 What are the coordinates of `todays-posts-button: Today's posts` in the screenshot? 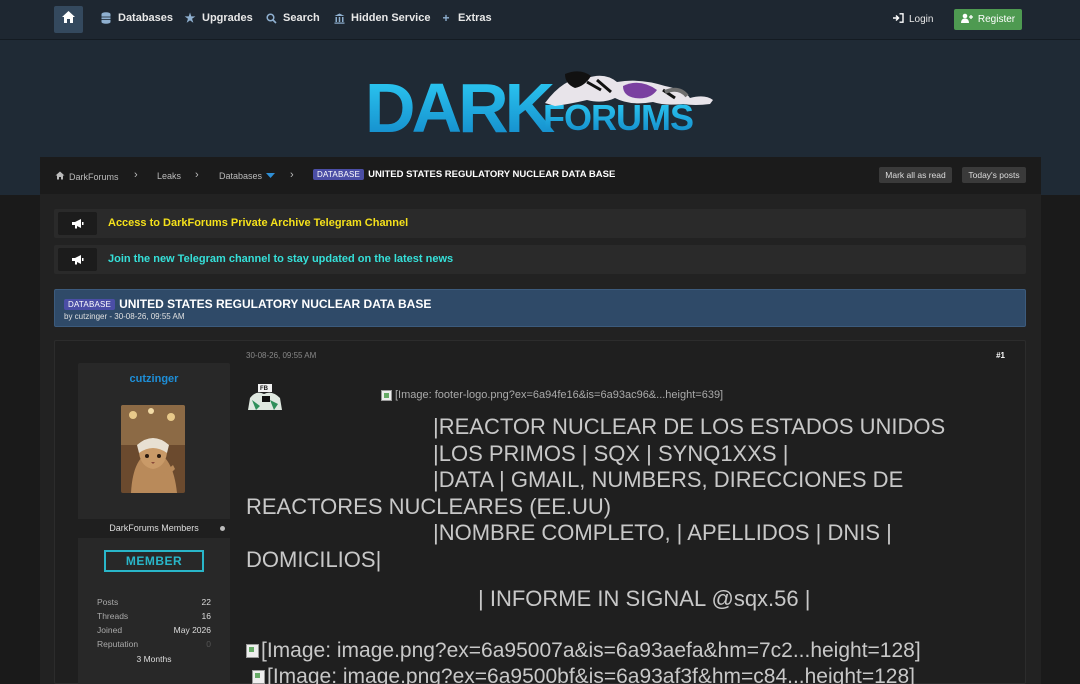 It's located at (994, 175).